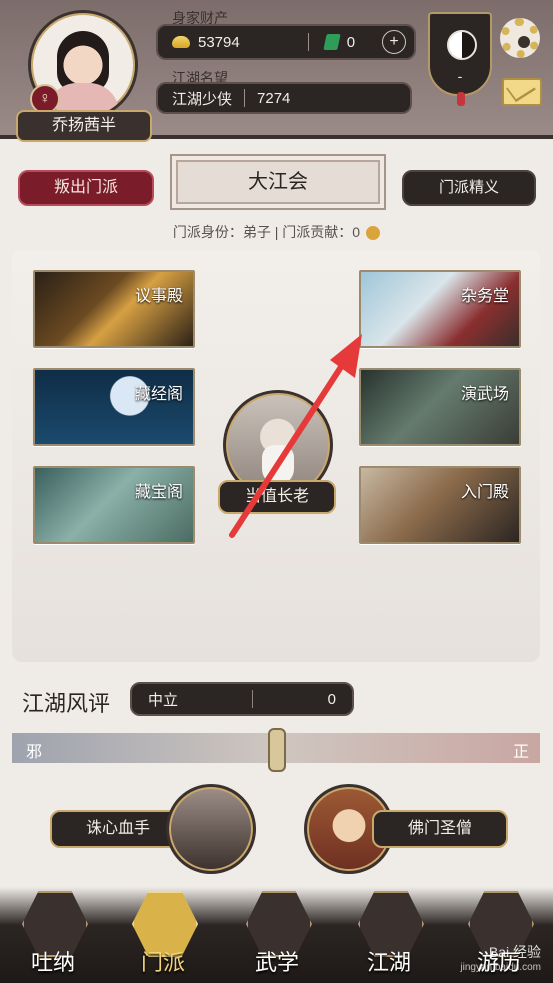  Describe the element at coordinates (266, 232) in the screenshot. I see `faction-info-text: 门派身份：弟子 | 门派贡献：0` at that location.